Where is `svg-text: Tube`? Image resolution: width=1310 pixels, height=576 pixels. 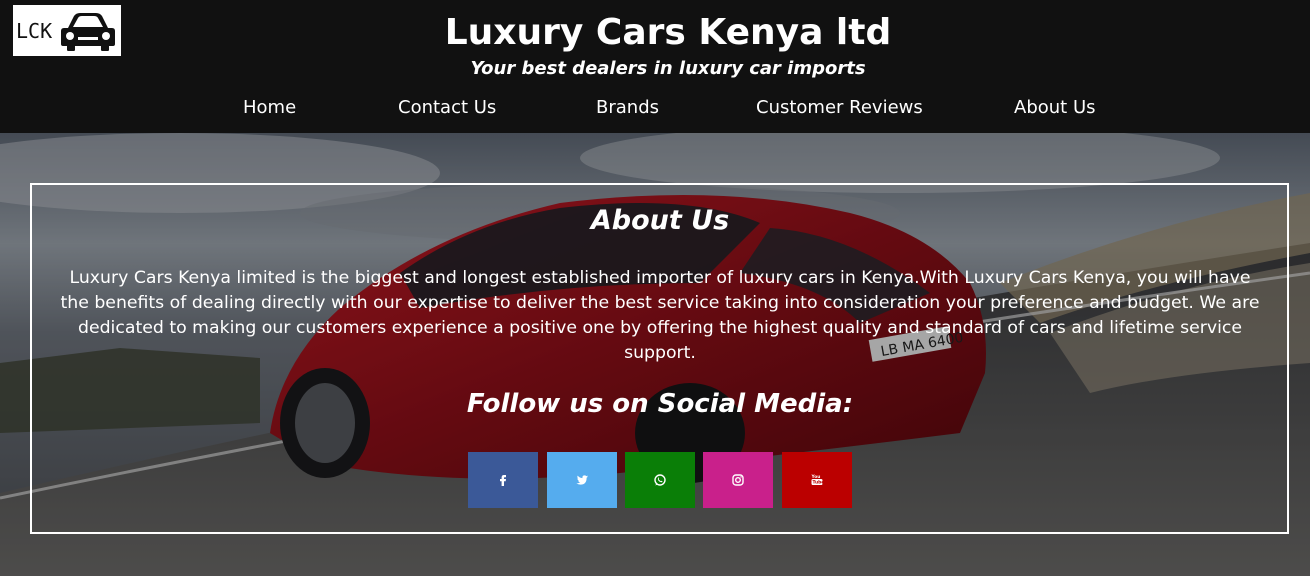
svg-text: Tube is located at coordinates (819, 483).